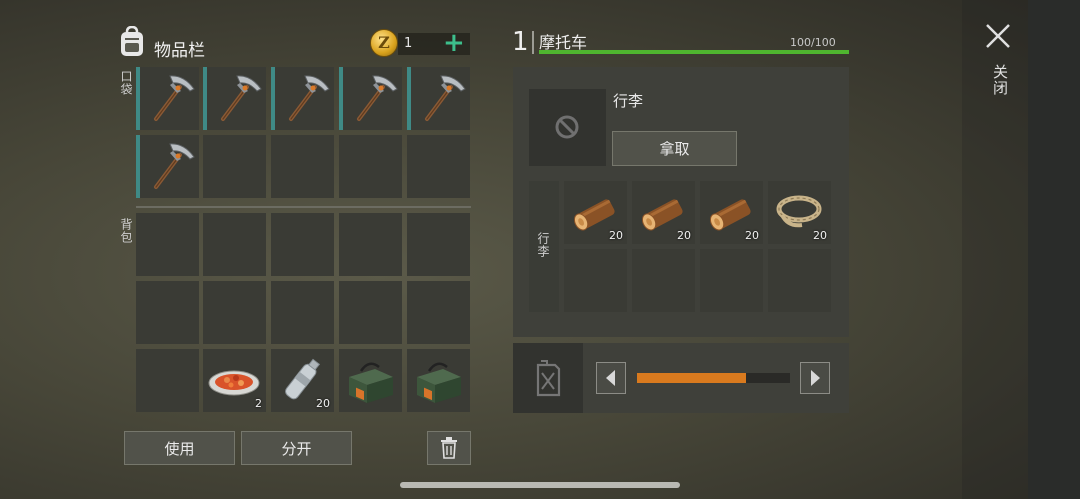  I want to click on backpack-slot: 20, so click(302, 380).